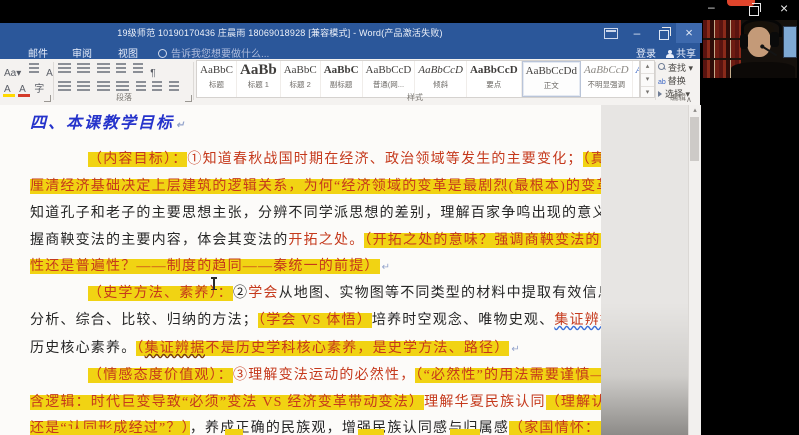  What do you see at coordinates (377, 159) in the screenshot?
I see `doc-line-1: （内容目标）：①知道春秋战国时期在经济、政治领域等发生的主要变化；（真正吃透、` at bounding box center [377, 159].